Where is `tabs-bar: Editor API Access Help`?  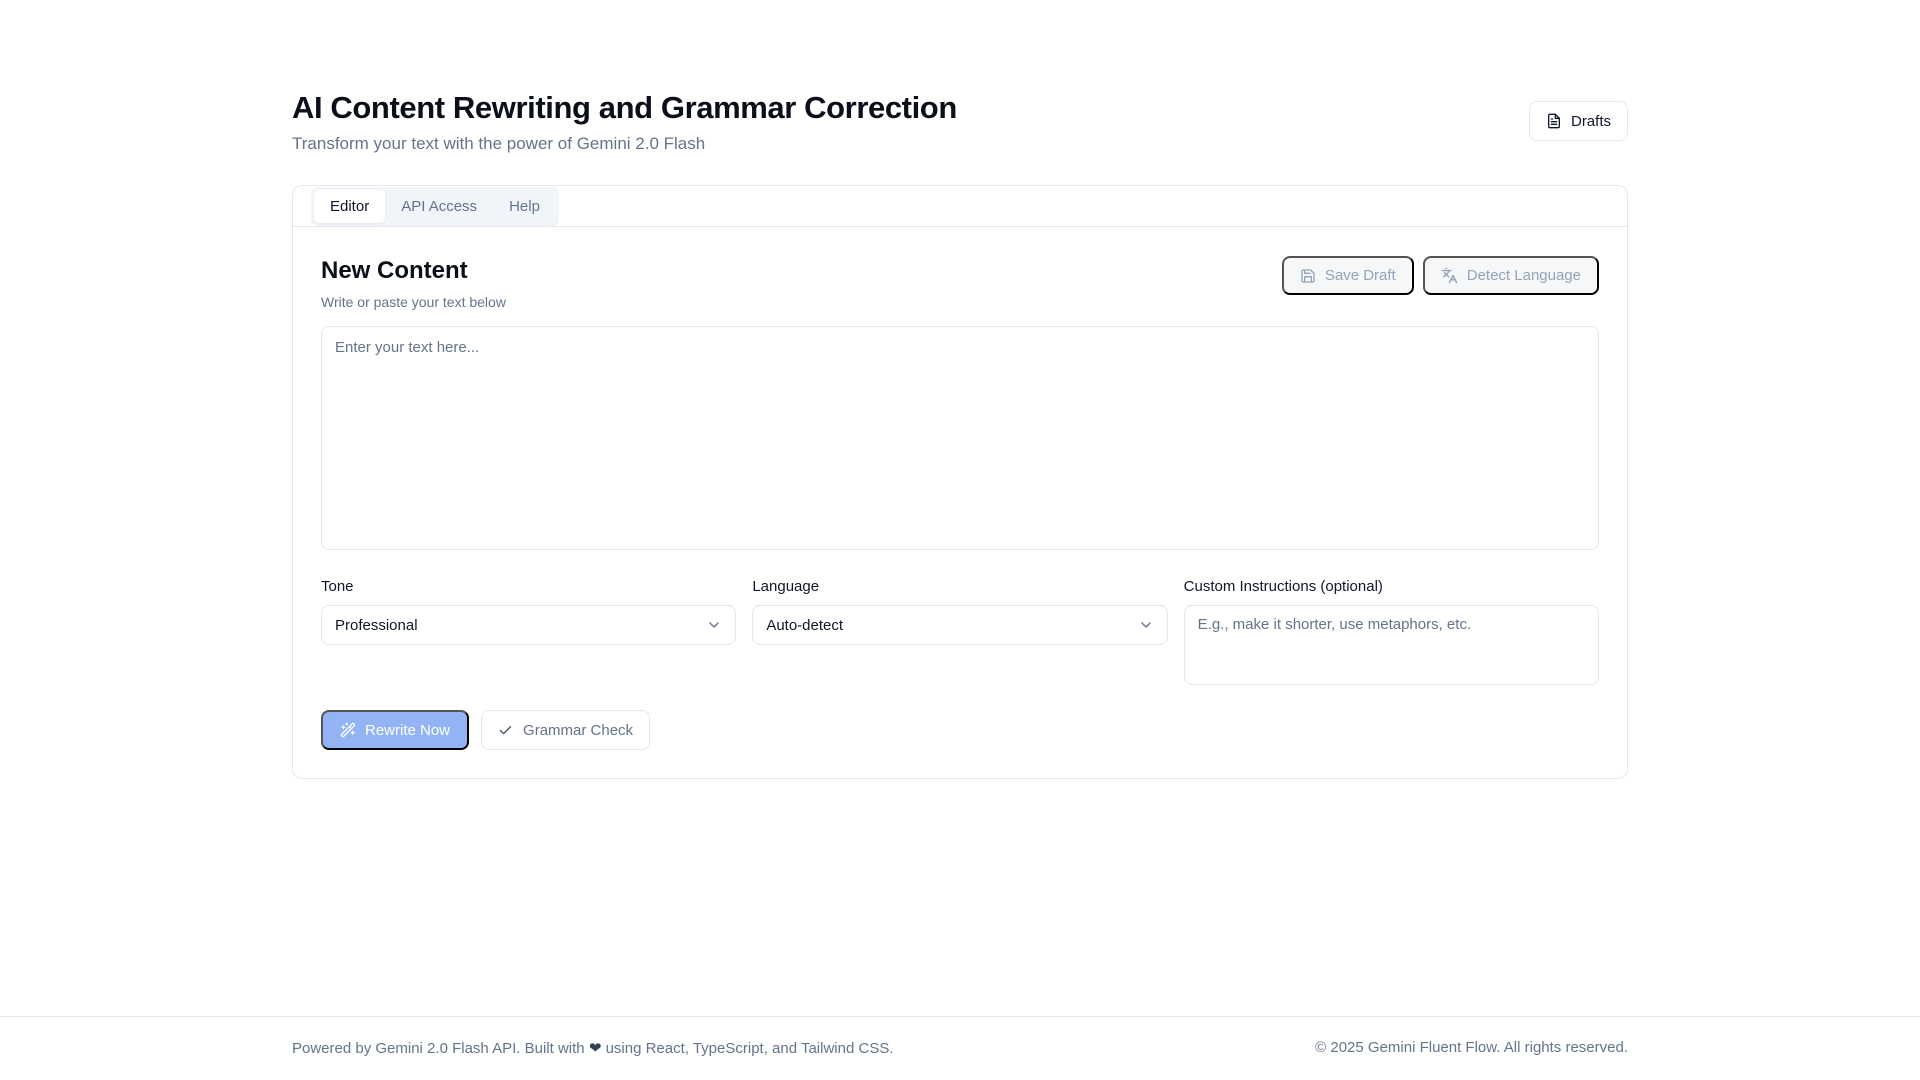
tabs-bar: Editor API Access Help is located at coordinates (960, 206).